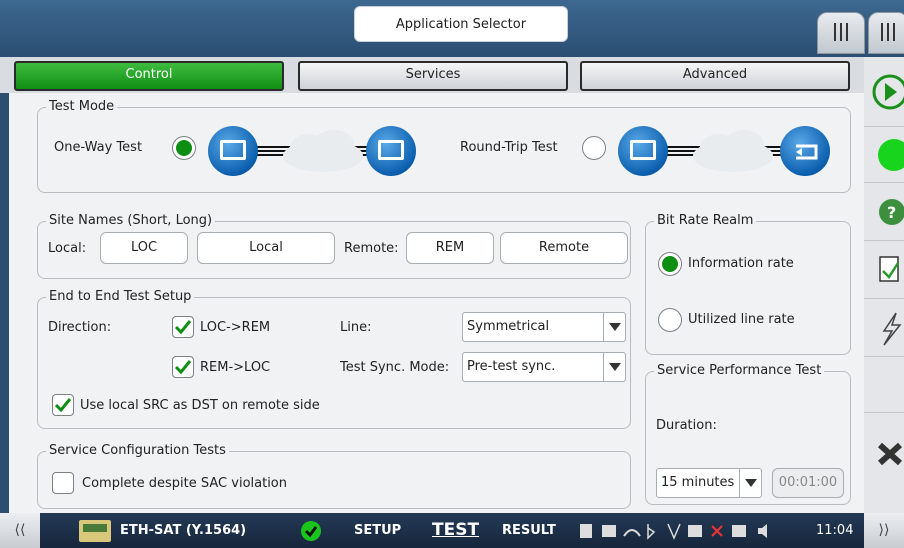 The width and height of the screenshot is (904, 548). I want to click on test-tab: TEST, so click(455, 530).